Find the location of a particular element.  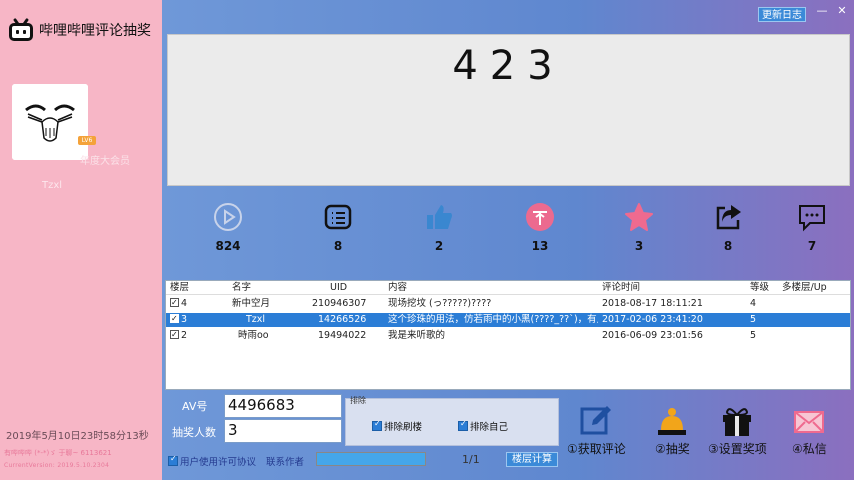

row-name: Tzxl is located at coordinates (256, 319).